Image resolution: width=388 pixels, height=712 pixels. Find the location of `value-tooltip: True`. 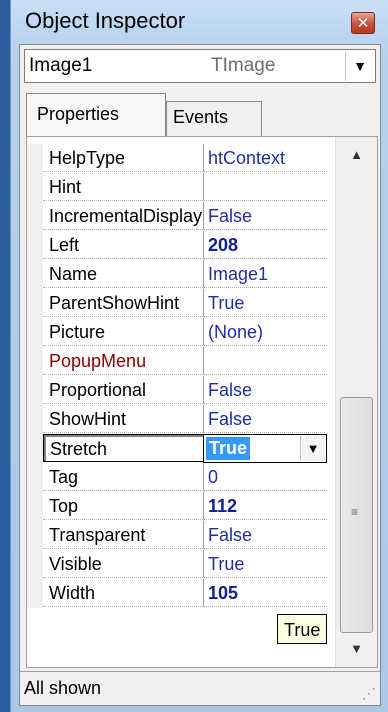

value-tooltip: True is located at coordinates (302, 629).